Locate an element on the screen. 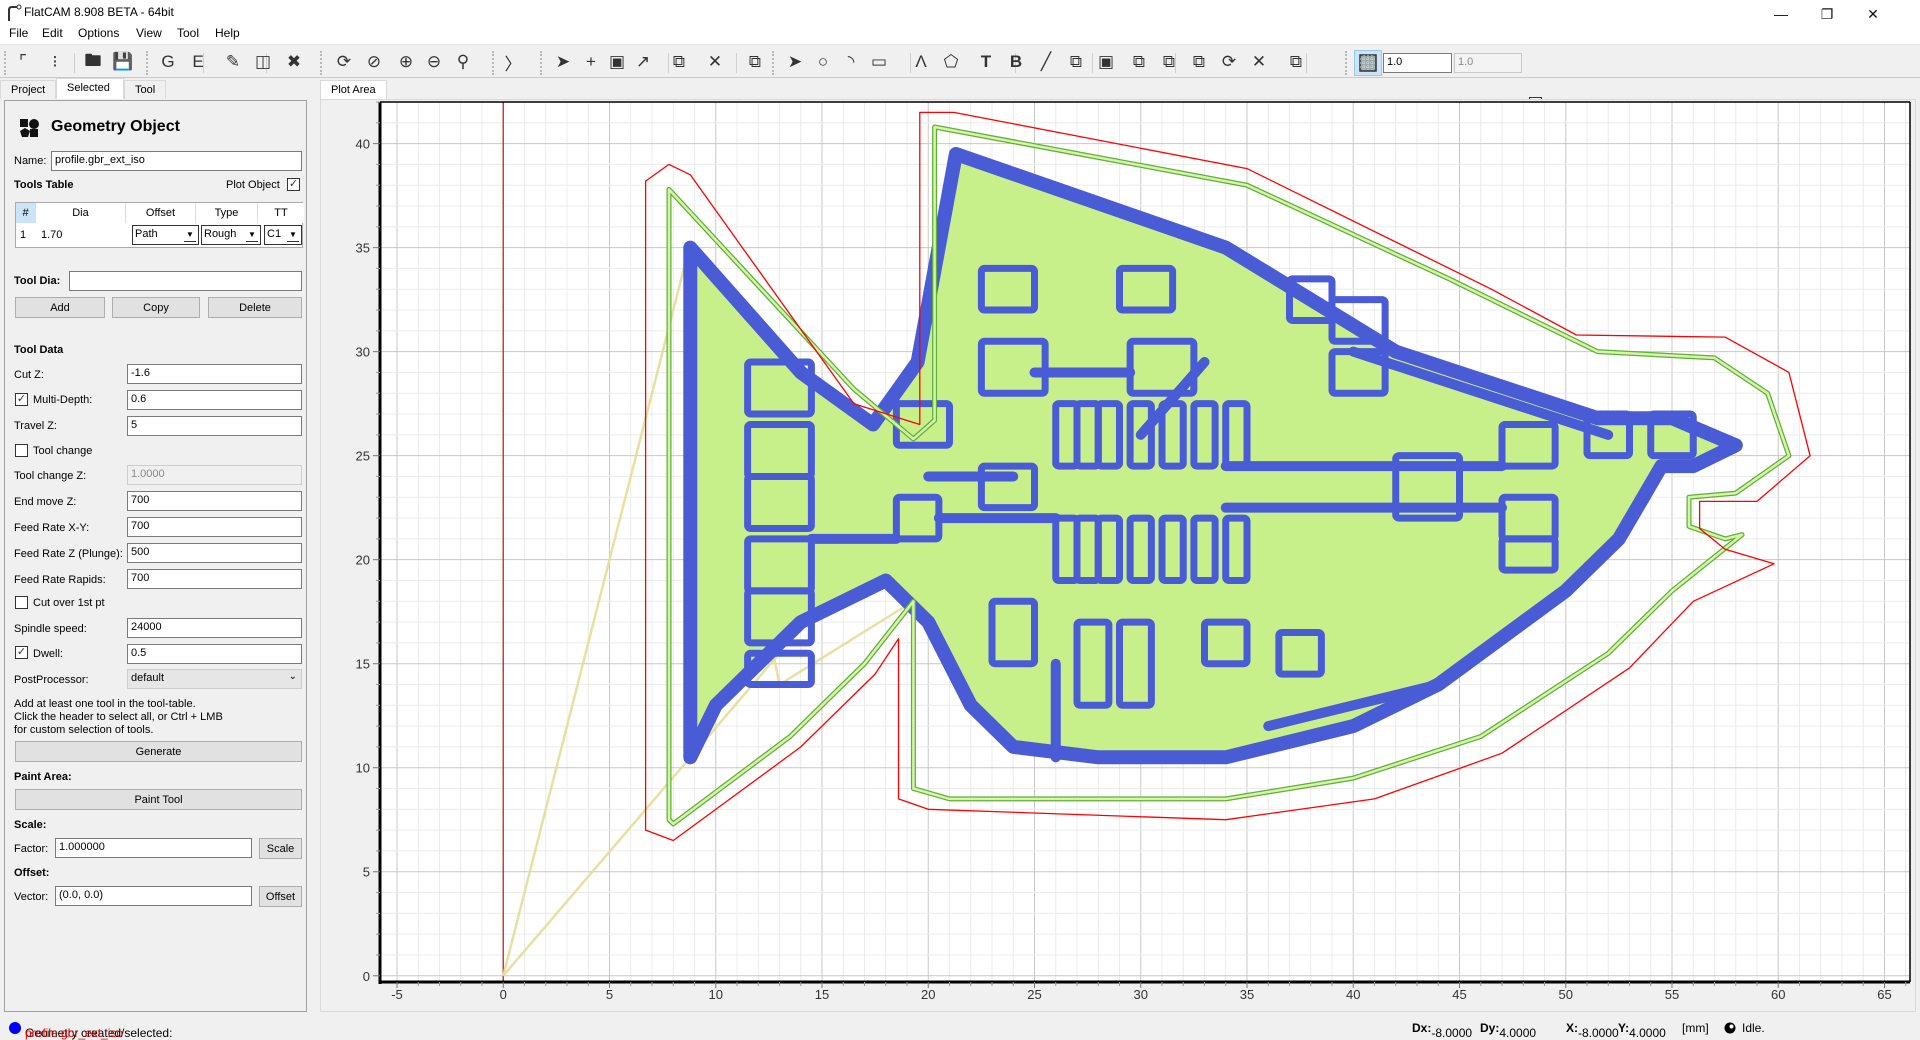 This screenshot has width=1920, height=1040. x-readout: X: -8.0000 is located at coordinates (1592, 1030).